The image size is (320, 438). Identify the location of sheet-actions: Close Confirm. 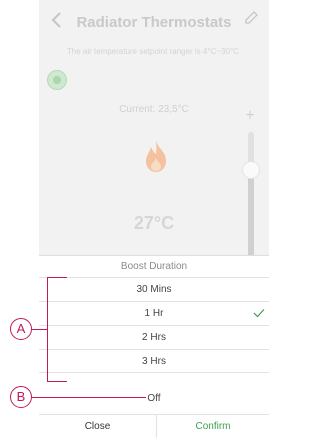
(154, 426).